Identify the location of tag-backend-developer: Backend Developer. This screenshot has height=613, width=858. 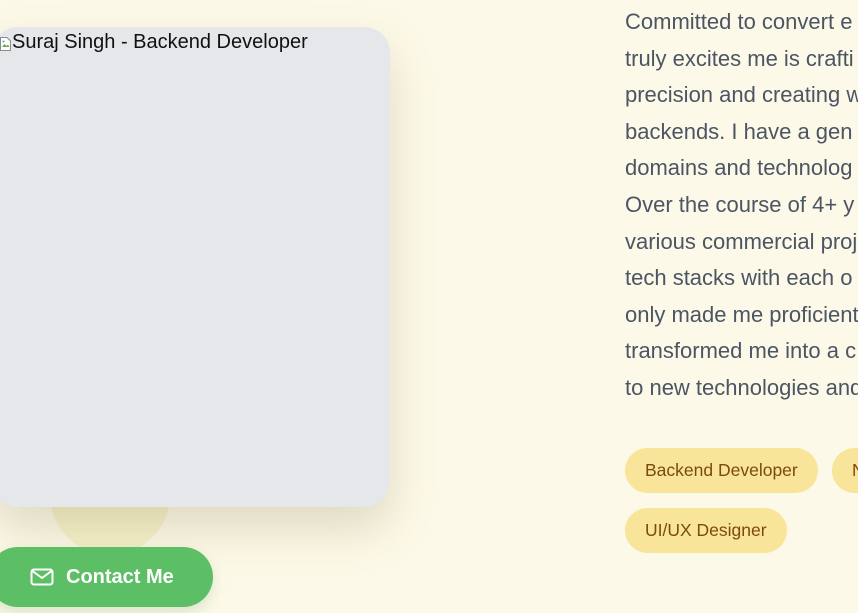
(721, 470).